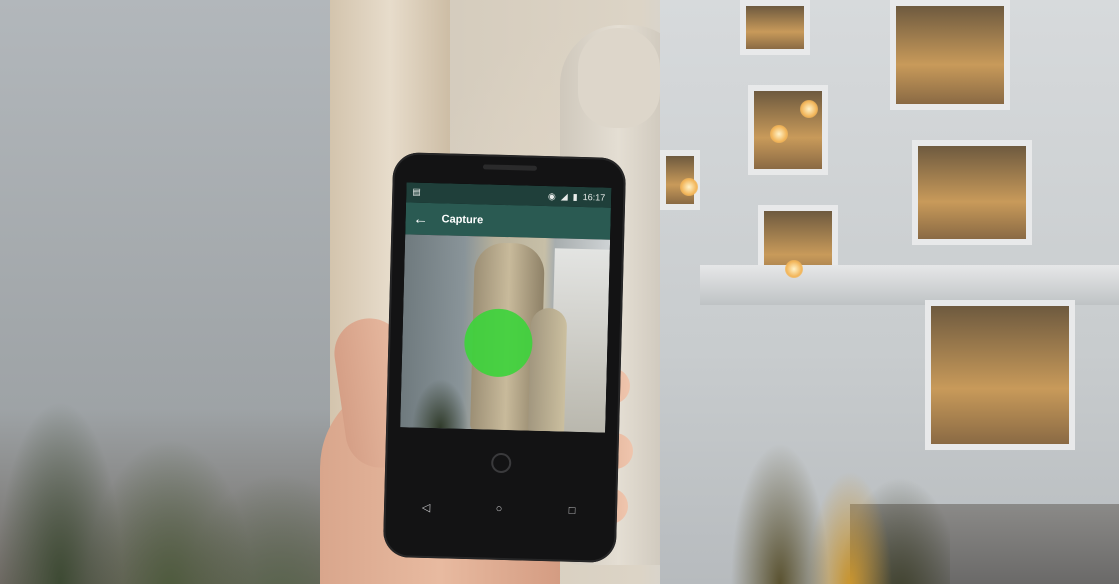 Image resolution: width=1119 pixels, height=584 pixels. Describe the element at coordinates (548, 370) in the screenshot. I see `preview-statue-child` at that location.